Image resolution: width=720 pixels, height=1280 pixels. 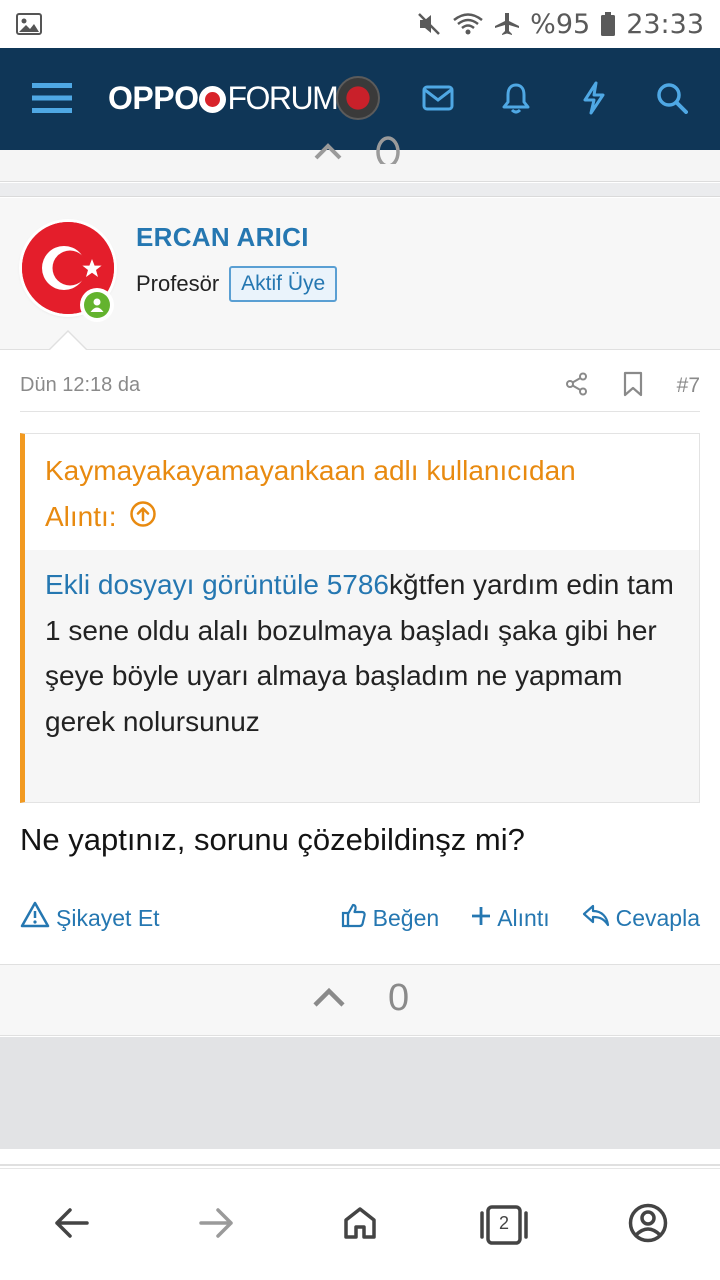 What do you see at coordinates (358, 98) in the screenshot?
I see `avatar` at bounding box center [358, 98].